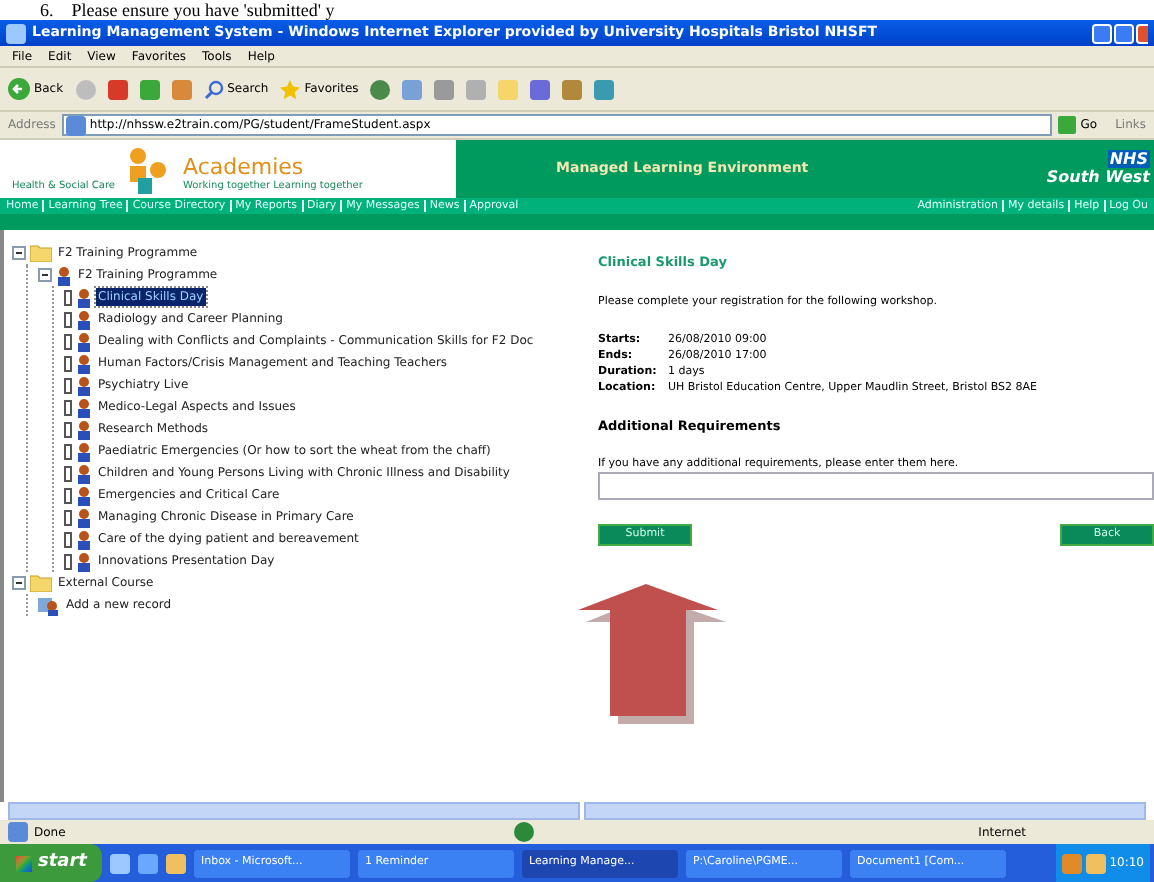 The image size is (1154, 882). What do you see at coordinates (49, 605) in the screenshot?
I see `add-record-icon` at bounding box center [49, 605].